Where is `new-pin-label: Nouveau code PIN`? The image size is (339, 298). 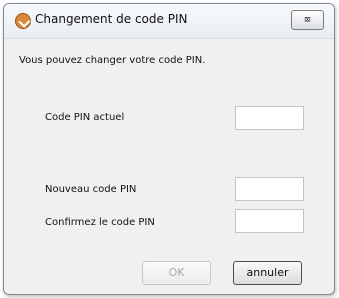
new-pin-label: Nouveau code PIN is located at coordinates (91, 189).